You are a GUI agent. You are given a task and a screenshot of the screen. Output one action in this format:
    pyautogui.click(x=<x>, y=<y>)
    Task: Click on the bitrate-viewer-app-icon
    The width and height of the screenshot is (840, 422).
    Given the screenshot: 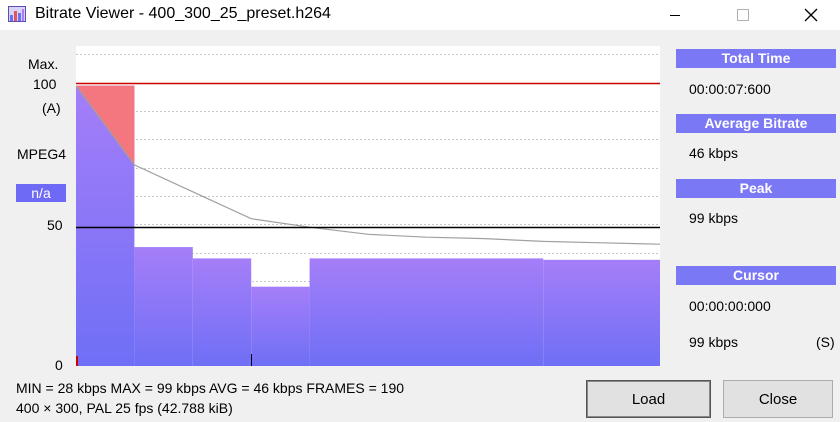 What is the action you would take?
    pyautogui.click(x=17, y=14)
    